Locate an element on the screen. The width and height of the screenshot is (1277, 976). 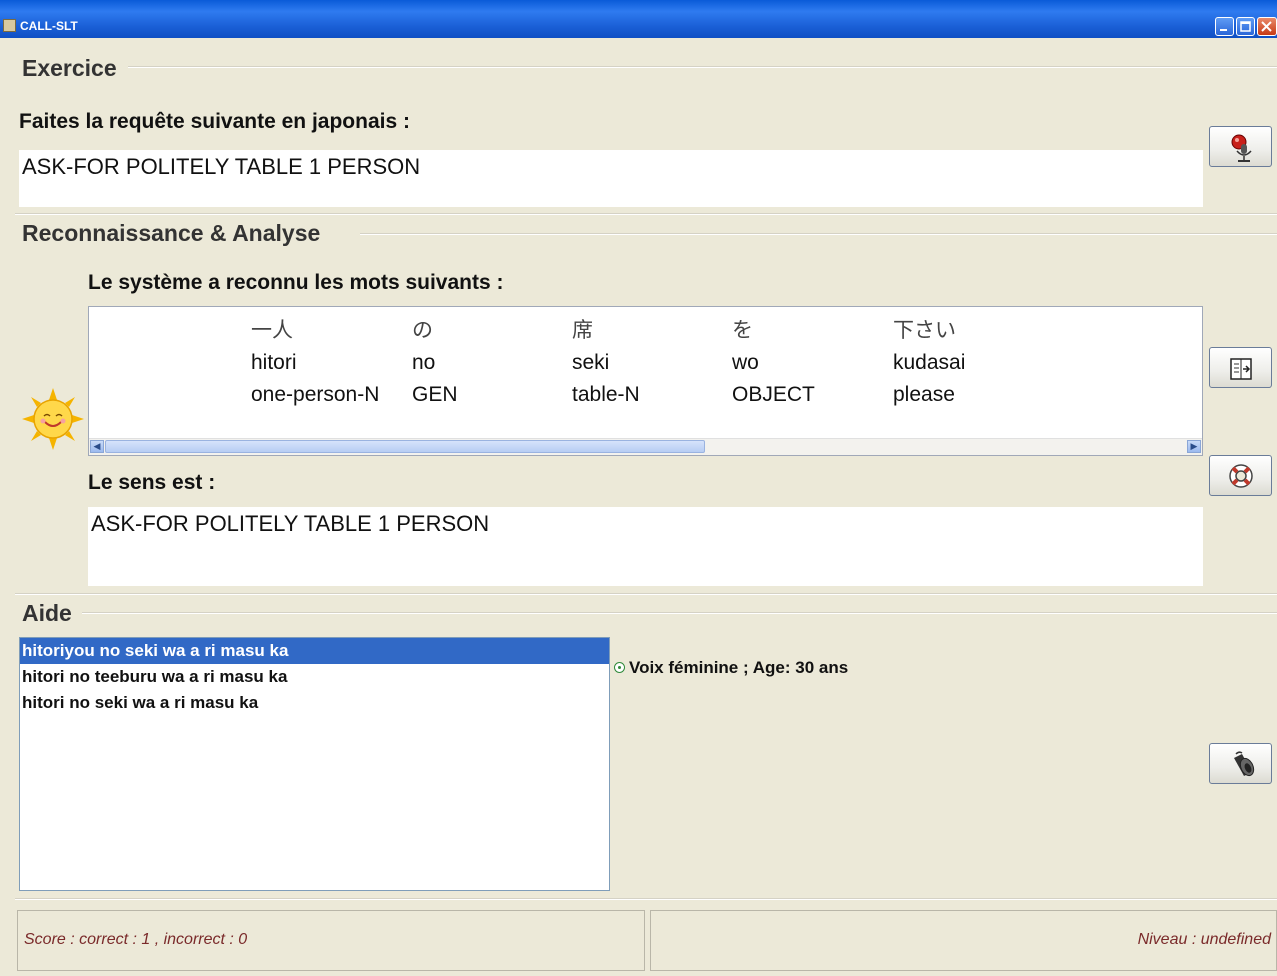
help-button is located at coordinates (1240, 475).